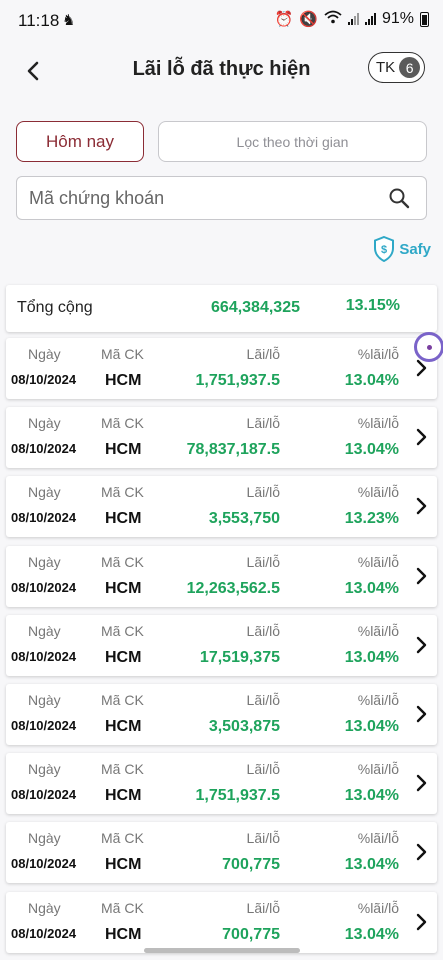 This screenshot has width=443, height=960. What do you see at coordinates (233, 450) in the screenshot?
I see `row-profit: 78,837,187.5` at bounding box center [233, 450].